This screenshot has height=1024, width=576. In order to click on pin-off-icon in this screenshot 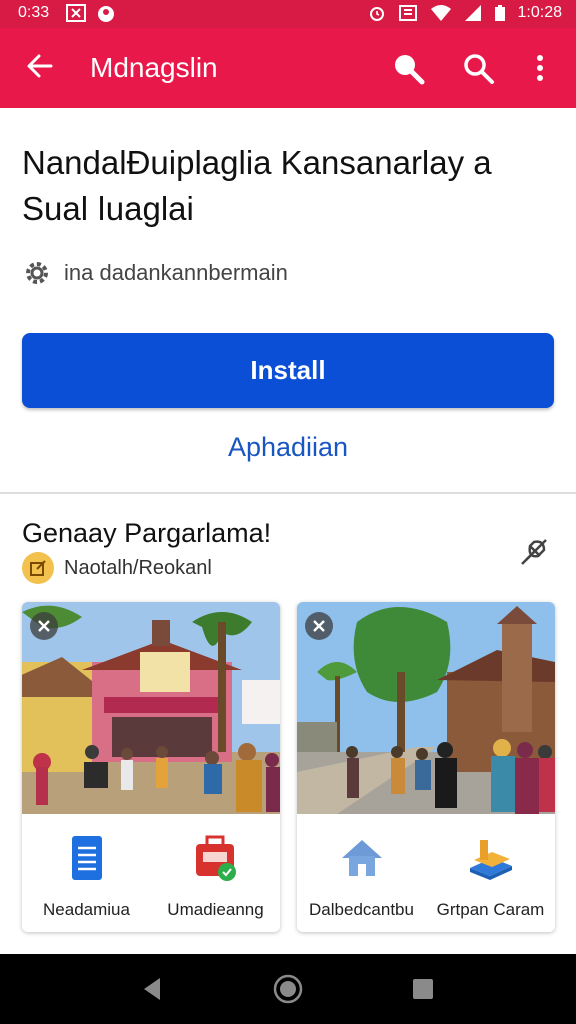, I will do `click(534, 552)`.